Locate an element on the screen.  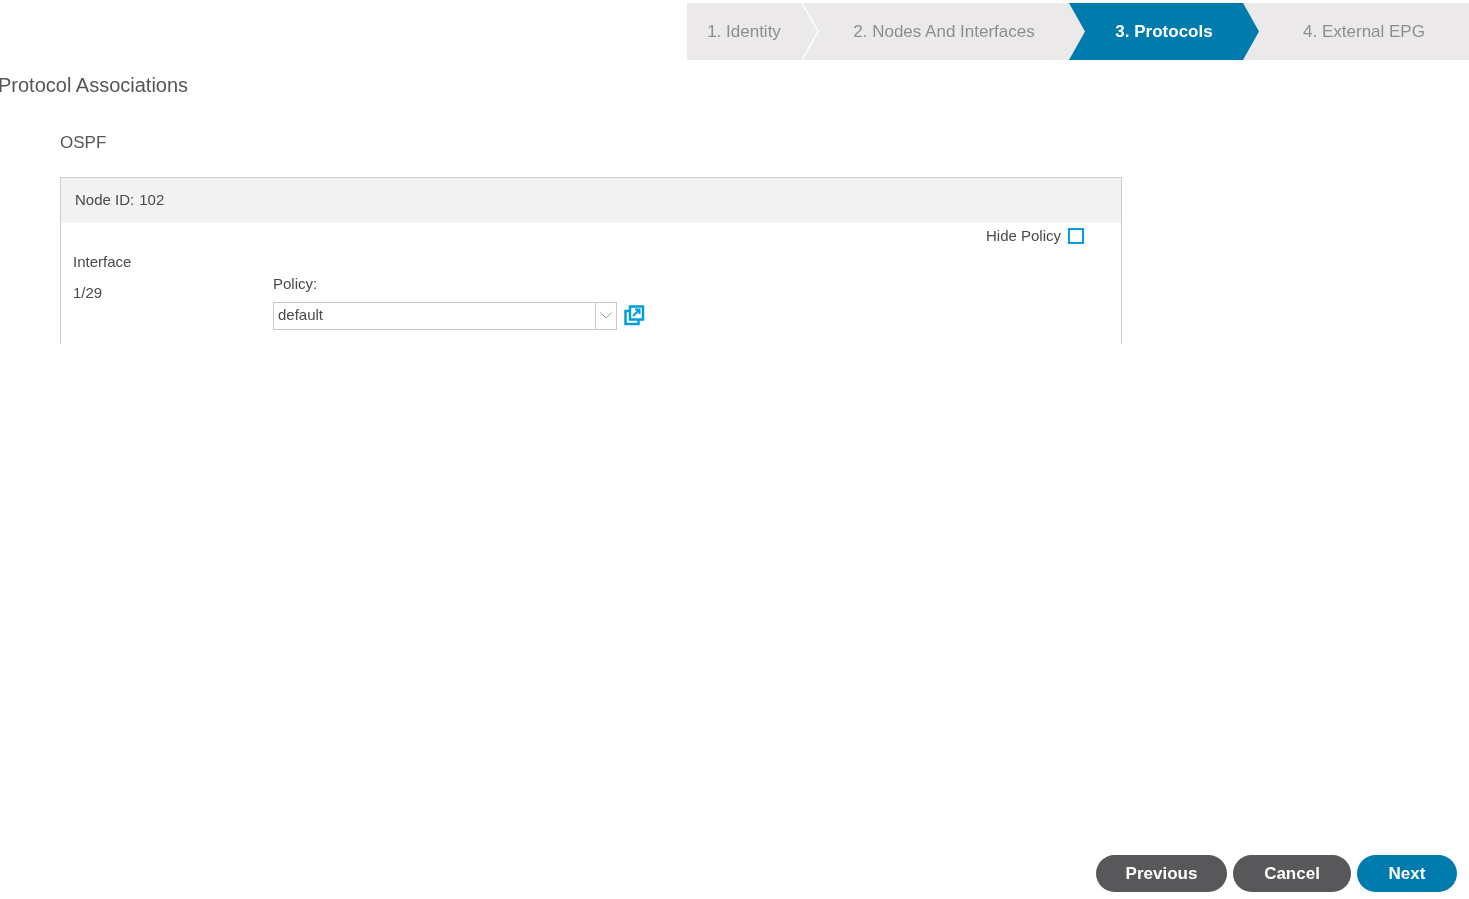
interface-label: Interface is located at coordinates (103, 262).